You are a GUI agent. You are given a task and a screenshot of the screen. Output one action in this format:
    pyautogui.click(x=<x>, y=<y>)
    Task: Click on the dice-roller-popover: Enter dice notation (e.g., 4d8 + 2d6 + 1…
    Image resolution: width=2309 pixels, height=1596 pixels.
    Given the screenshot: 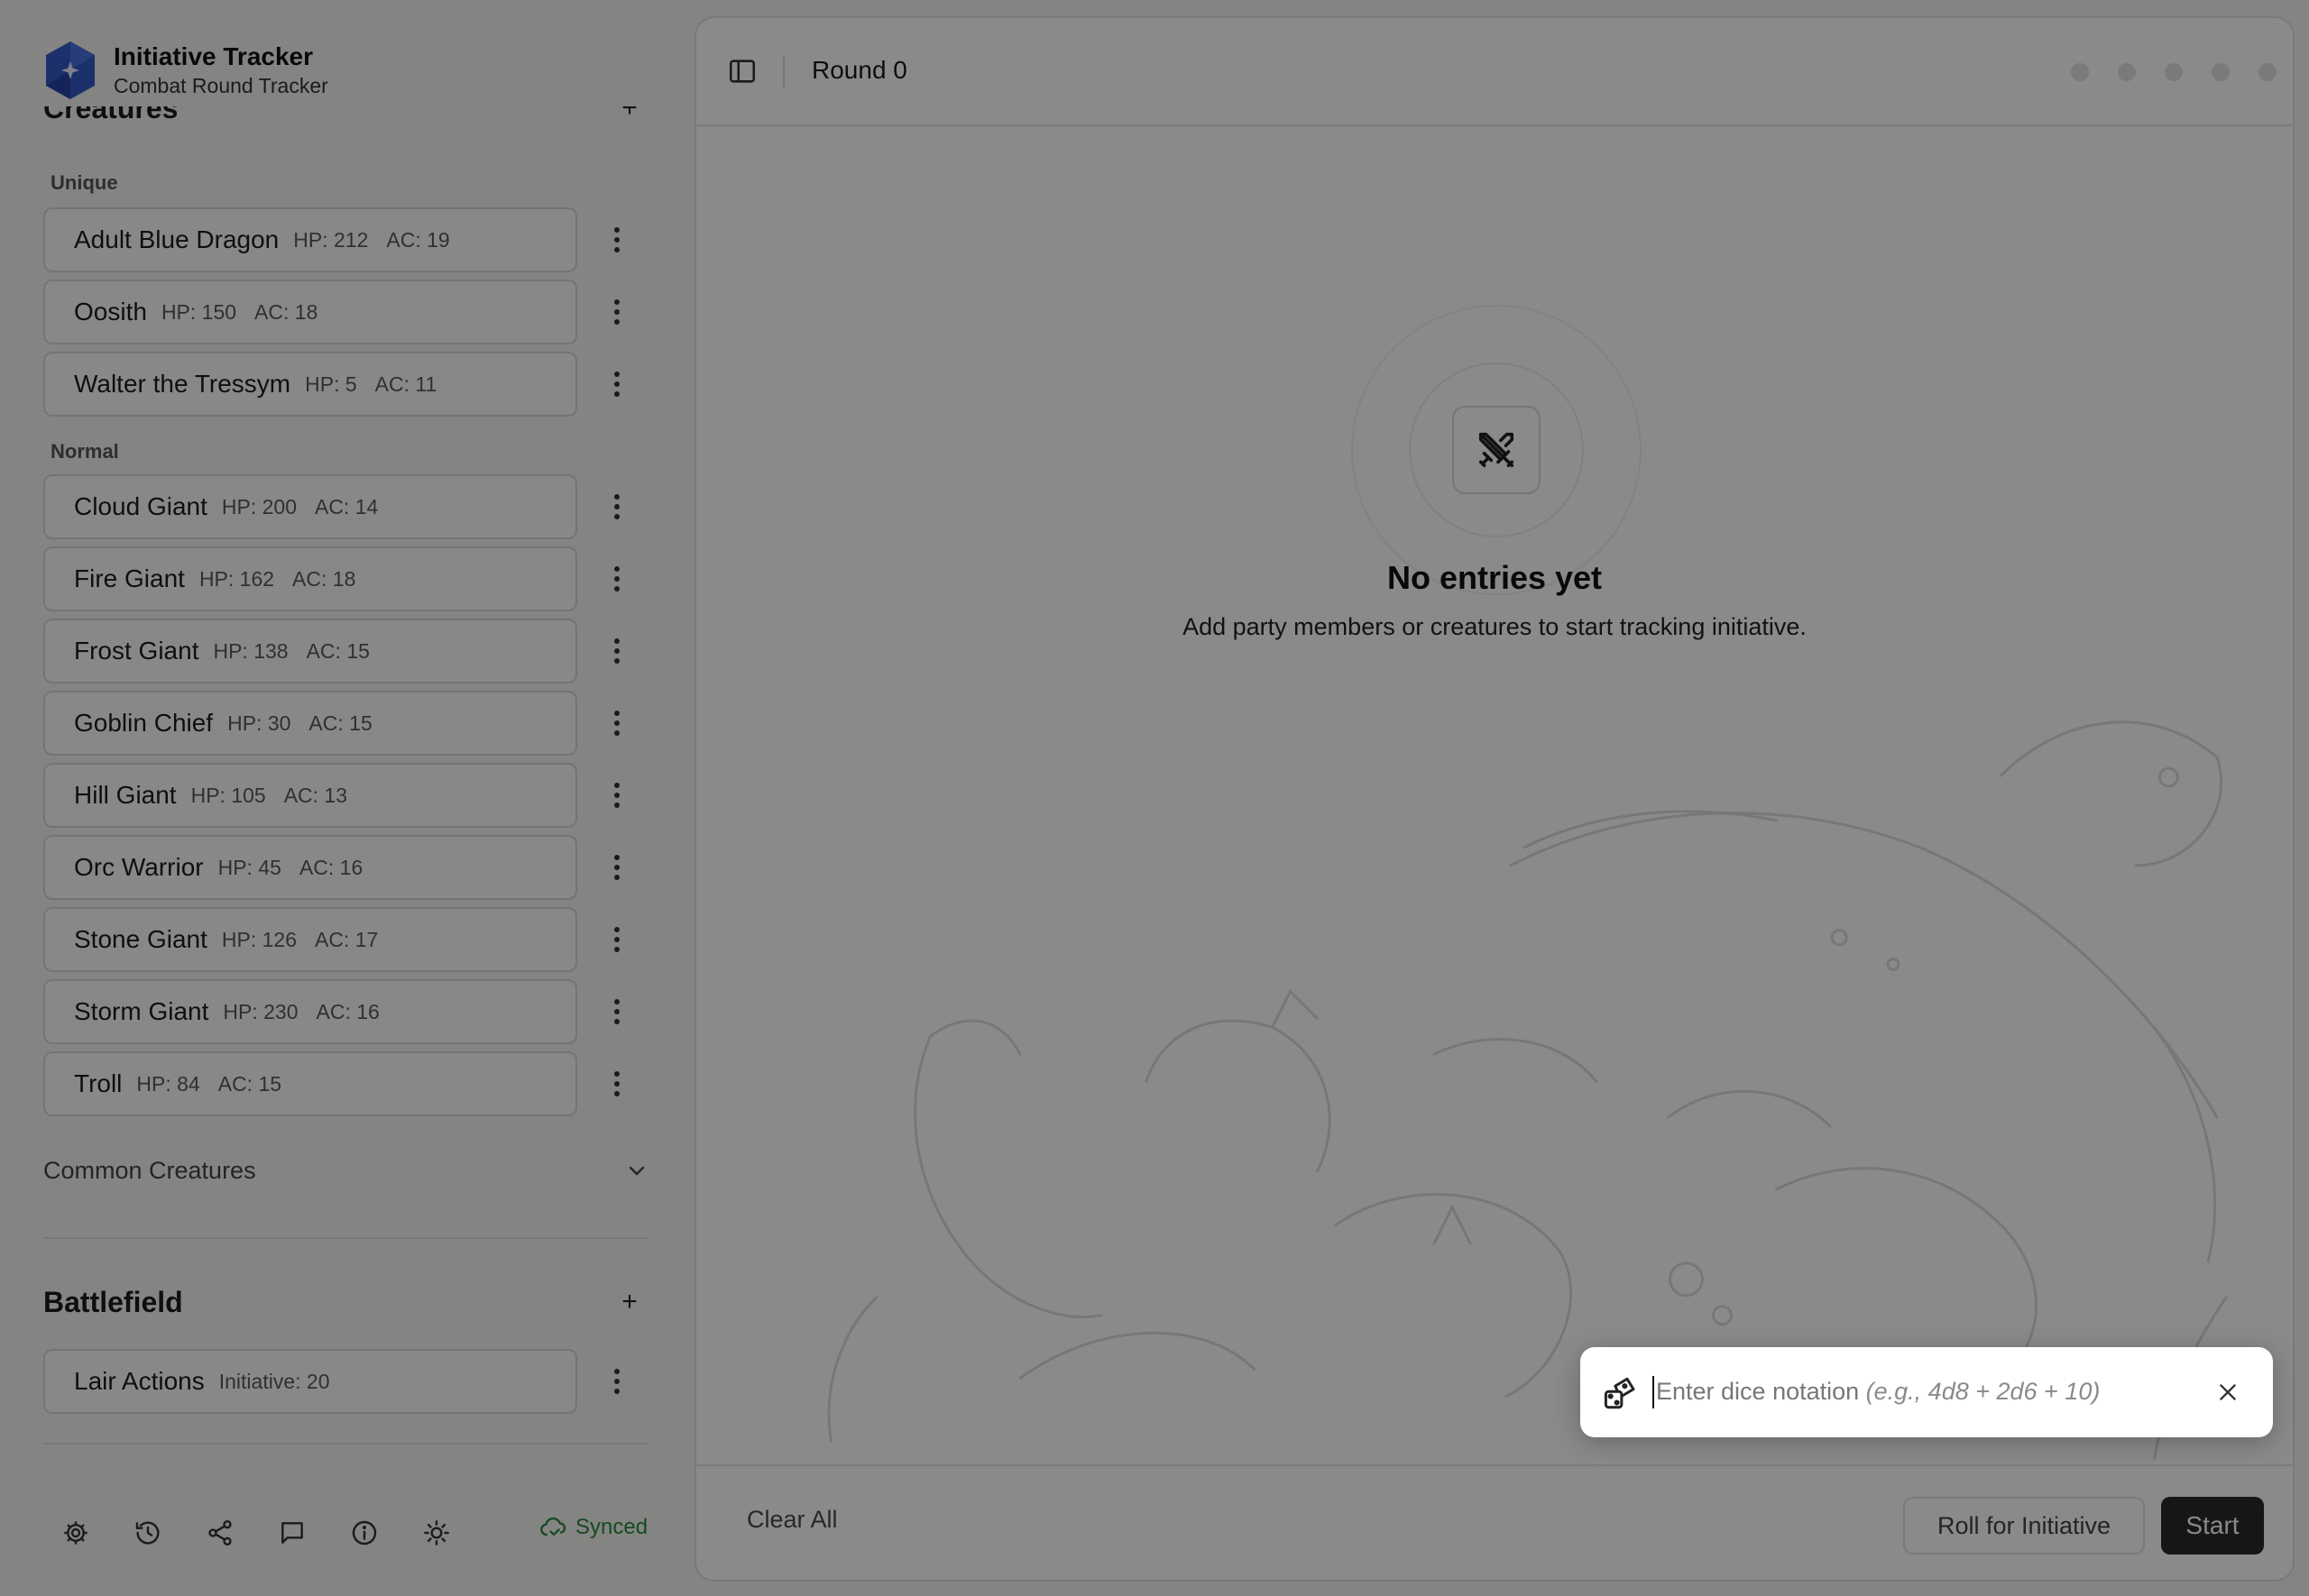 What is the action you would take?
    pyautogui.click(x=1927, y=1392)
    